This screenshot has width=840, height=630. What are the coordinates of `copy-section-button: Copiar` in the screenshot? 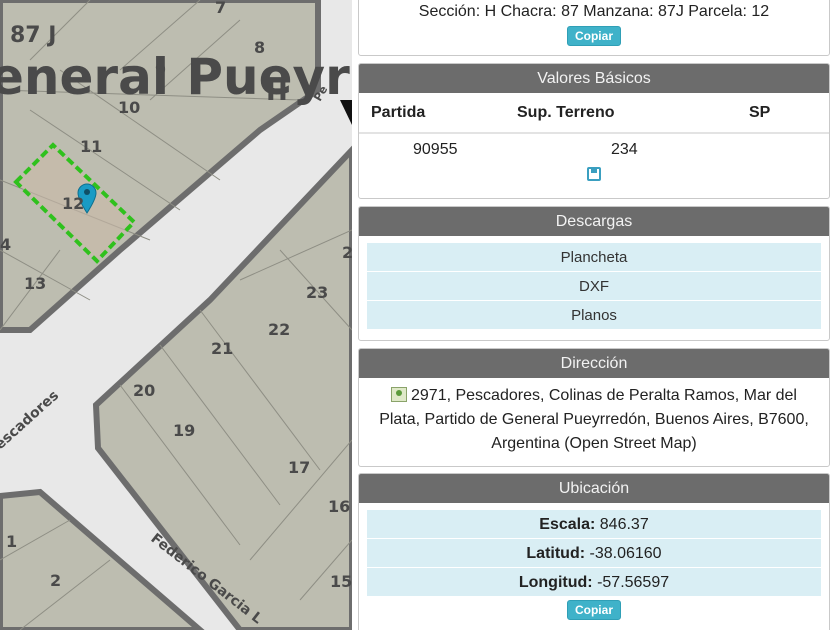 It's located at (593, 36).